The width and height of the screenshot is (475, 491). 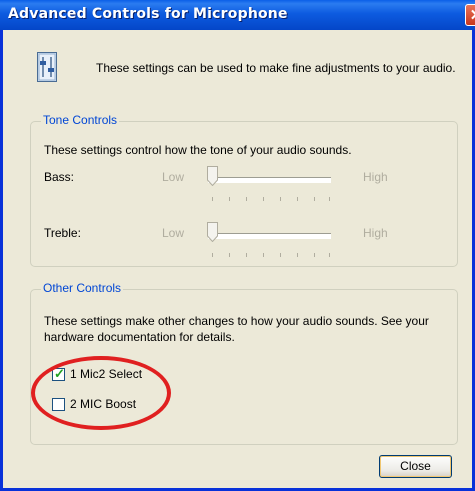 What do you see at coordinates (375, 233) in the screenshot?
I see `treble-high-label: High` at bounding box center [375, 233].